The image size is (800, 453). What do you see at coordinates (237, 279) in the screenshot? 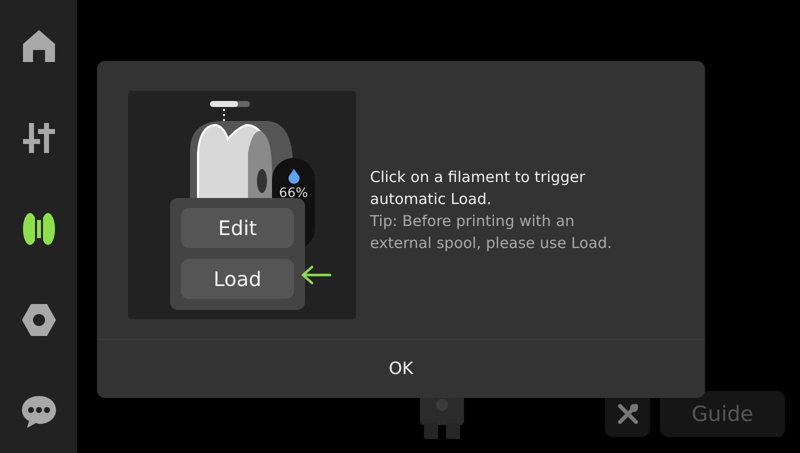
I see `menu-item: Load` at bounding box center [237, 279].